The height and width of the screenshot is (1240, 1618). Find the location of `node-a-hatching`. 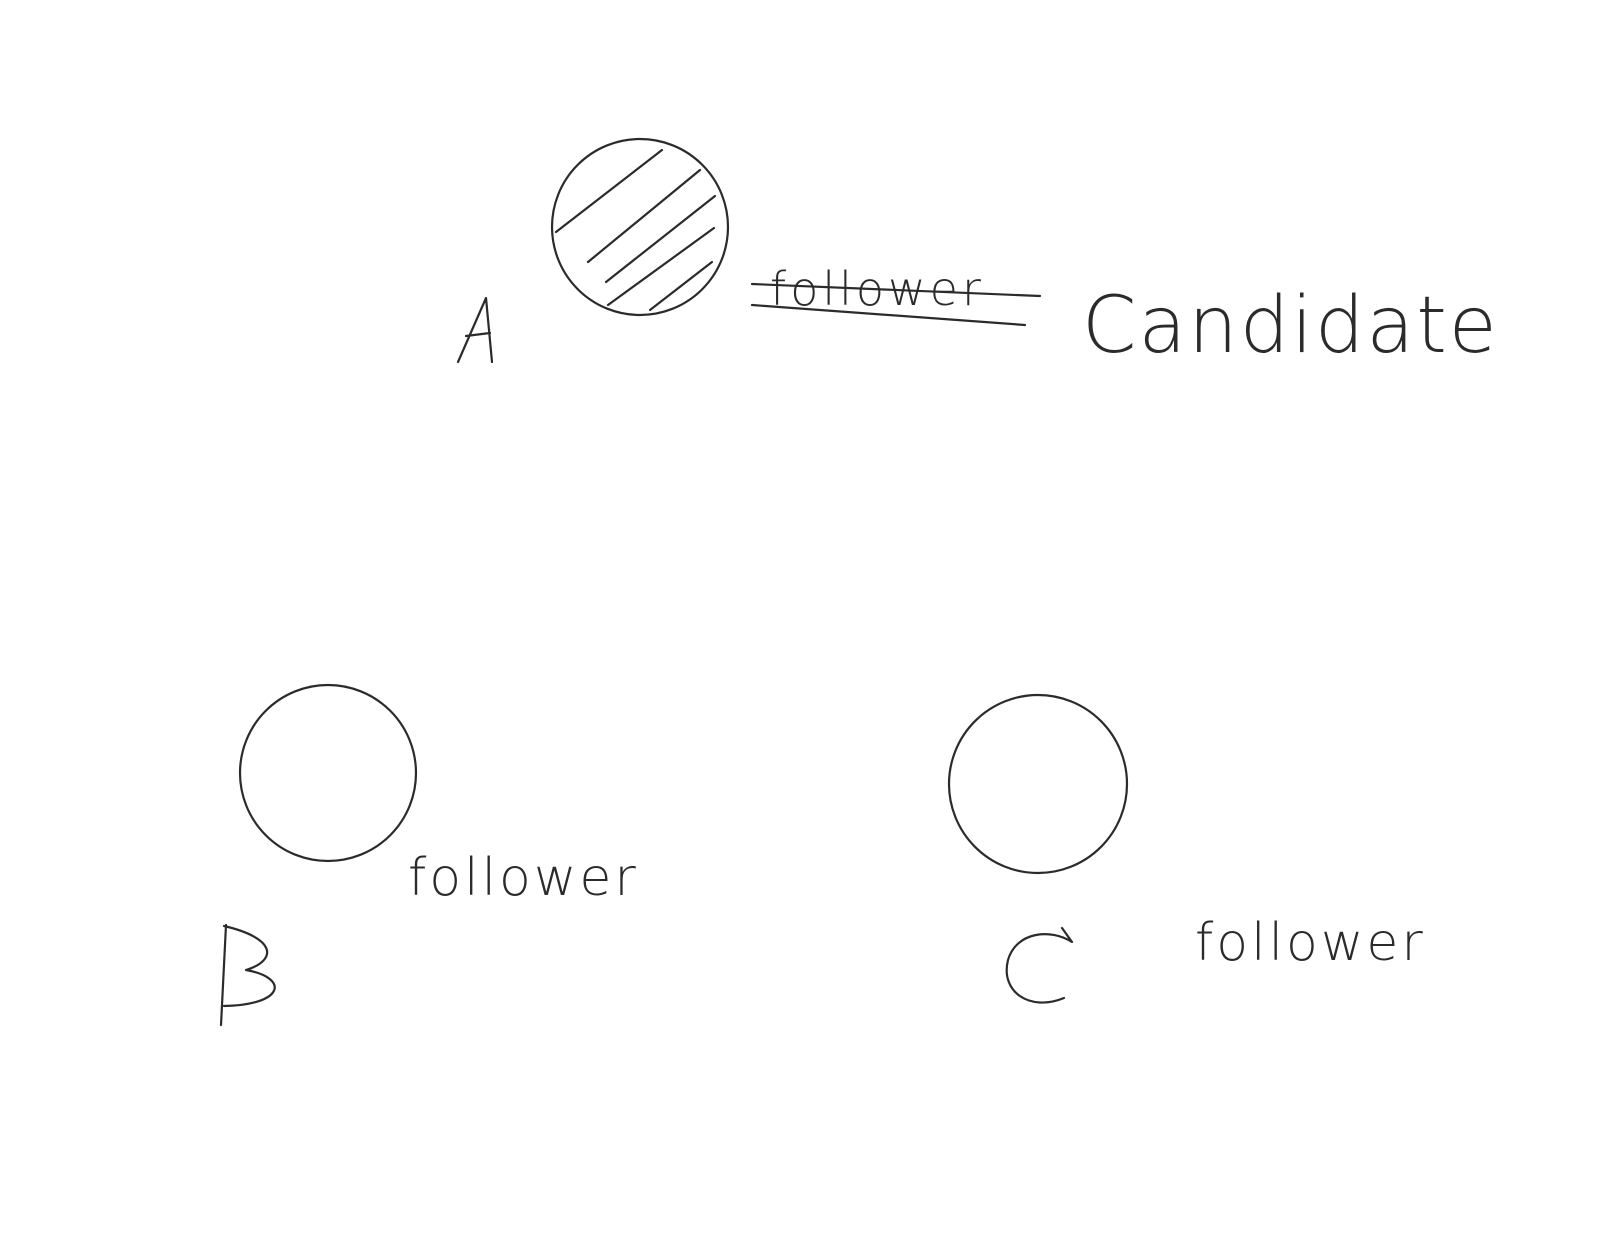

node-a-hatching is located at coordinates (635, 230).